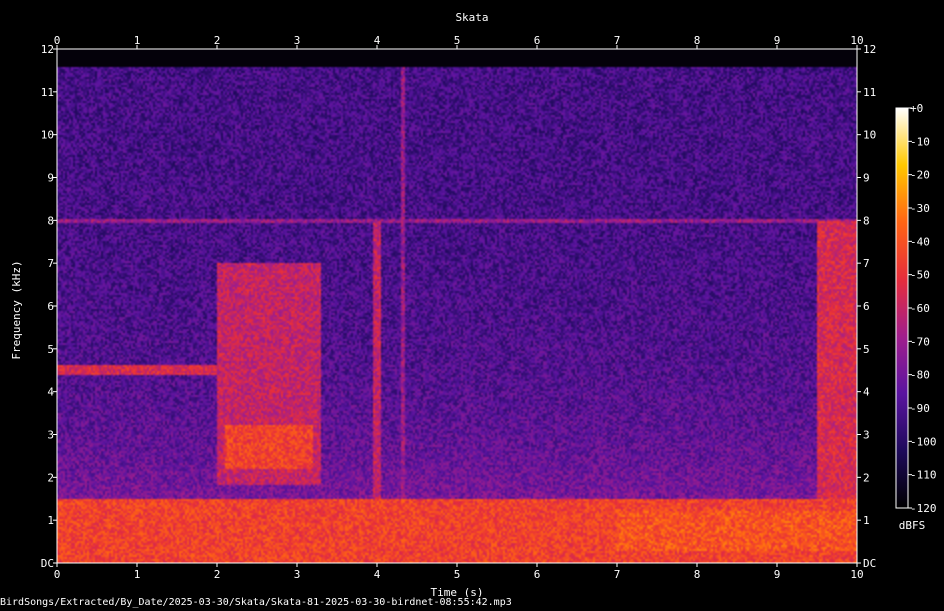 The image size is (944, 611). I want to click on colorbar-label: dBFS, so click(912, 525).